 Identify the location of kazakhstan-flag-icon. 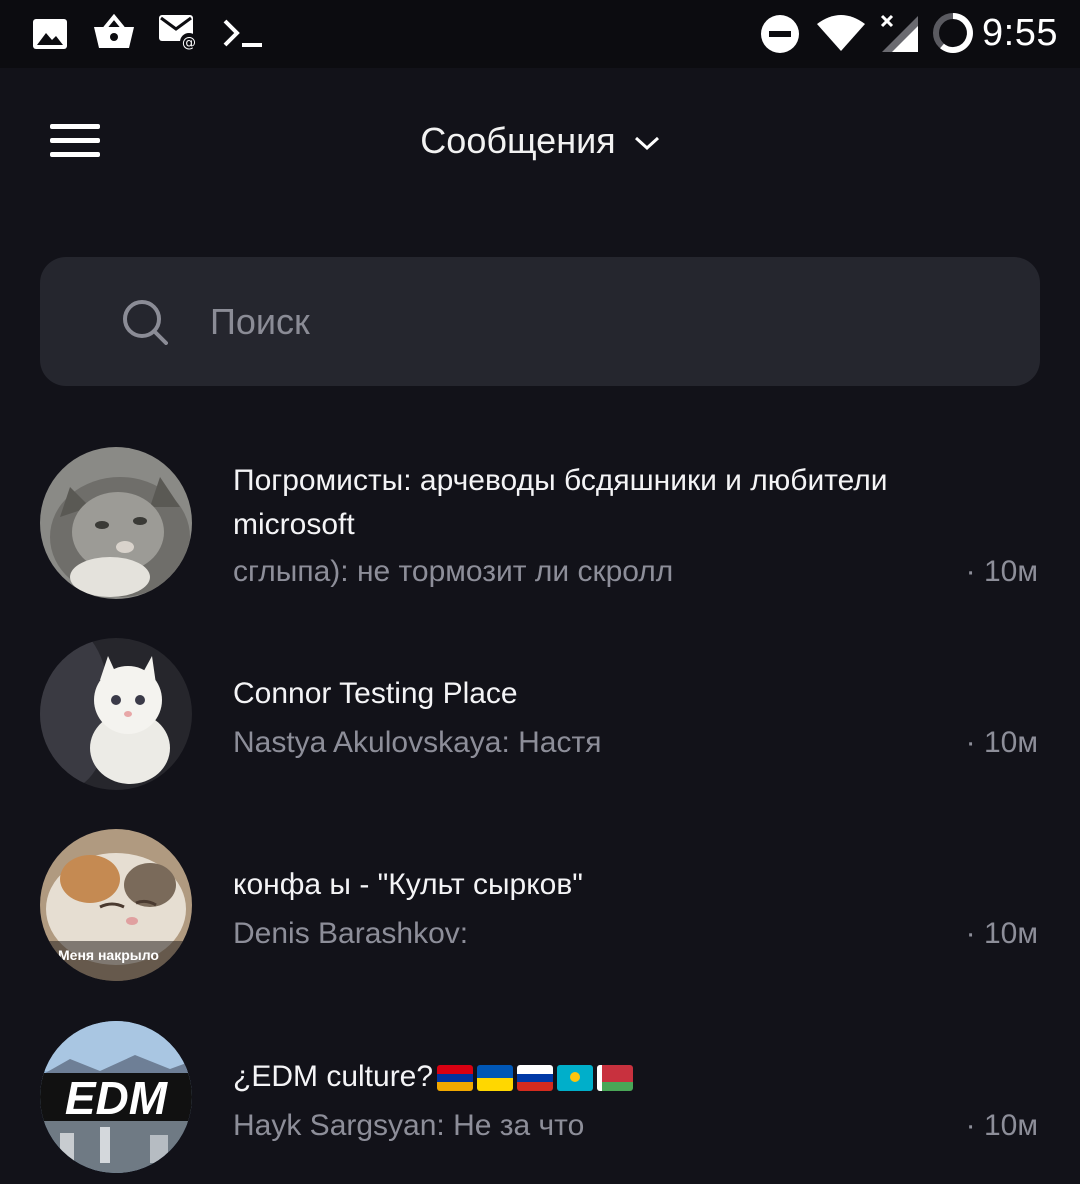
(575, 1078).